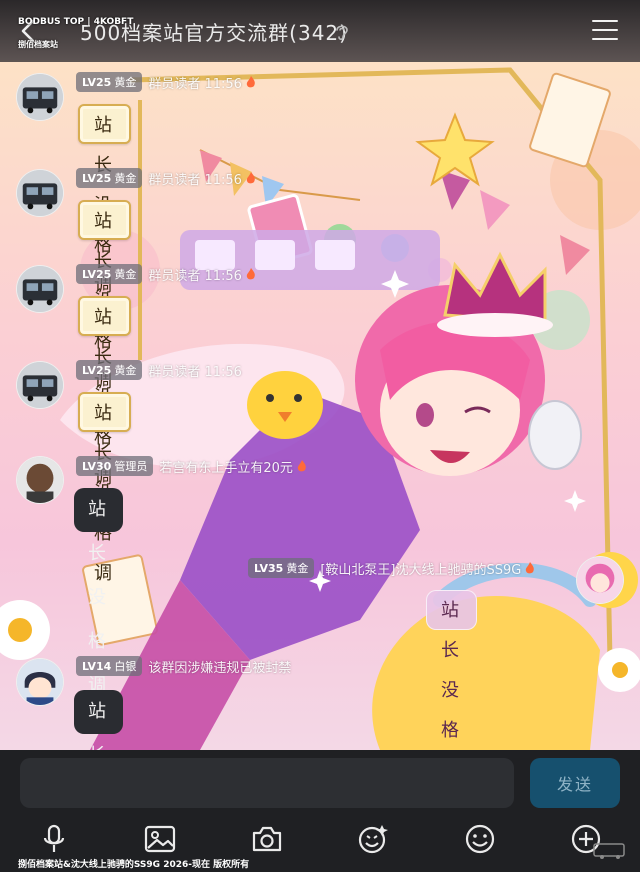 The height and width of the screenshot is (872, 640). I want to click on watermark-top: BODBUS TOP | 4KOBFT 捌佰档案站, so click(75, 33).